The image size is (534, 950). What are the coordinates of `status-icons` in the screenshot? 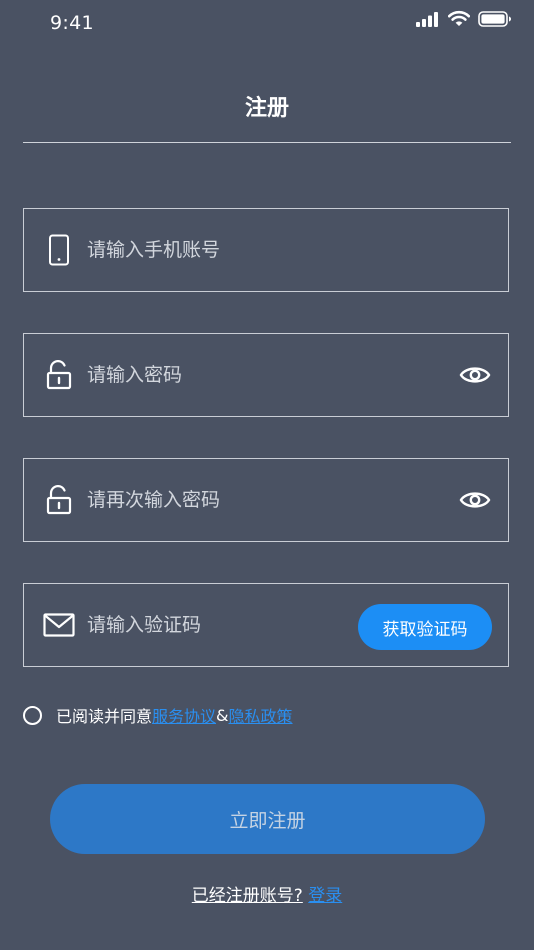 It's located at (464, 20).